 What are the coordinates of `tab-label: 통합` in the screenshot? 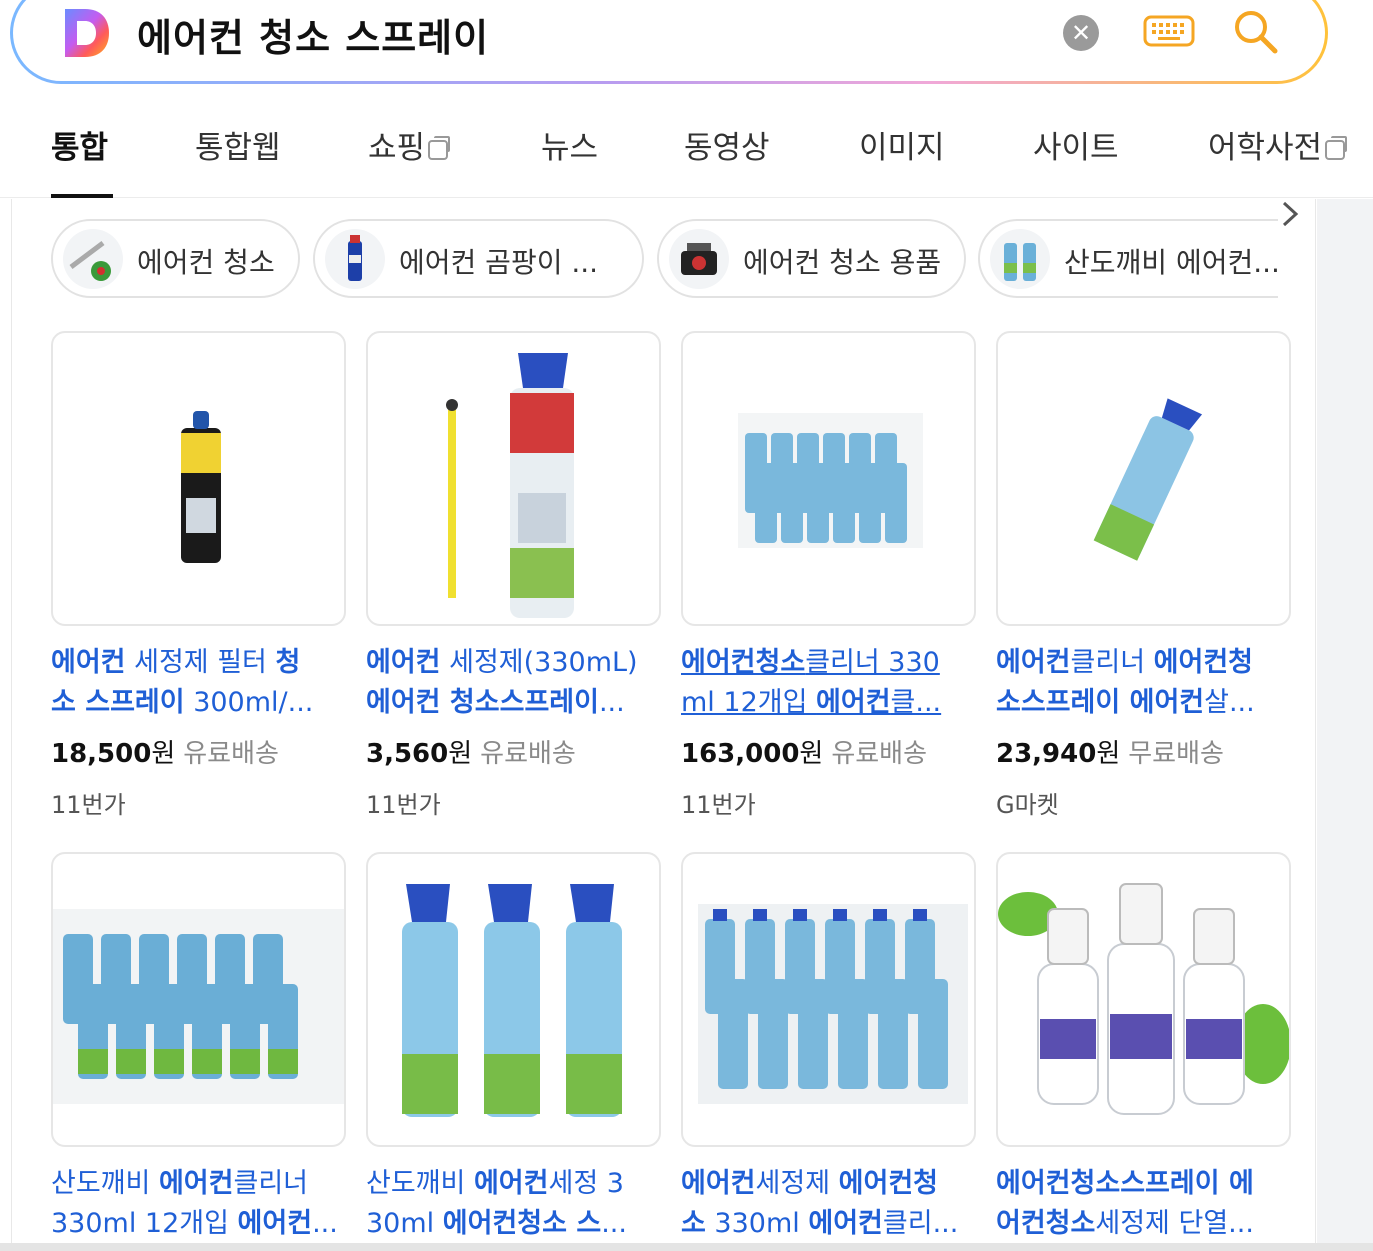 It's located at (80, 148).